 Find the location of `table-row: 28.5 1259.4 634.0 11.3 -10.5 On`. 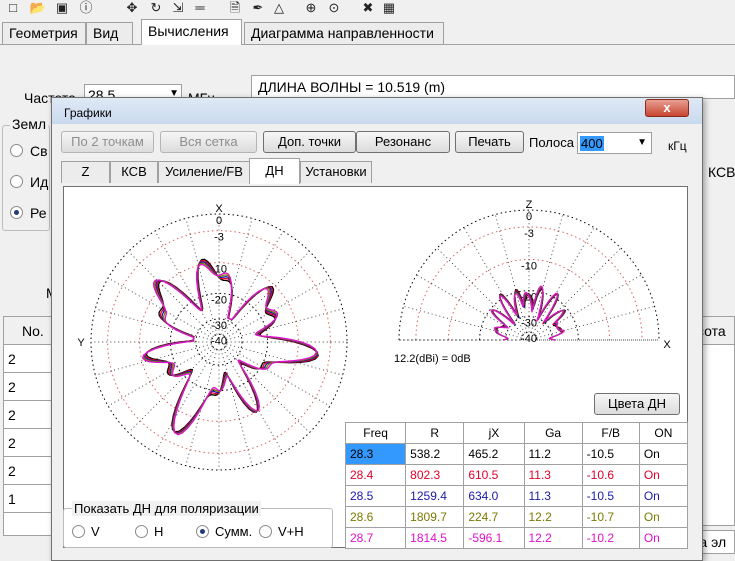

table-row: 28.5 1259.4 634.0 11.3 -10.5 On is located at coordinates (516, 496).